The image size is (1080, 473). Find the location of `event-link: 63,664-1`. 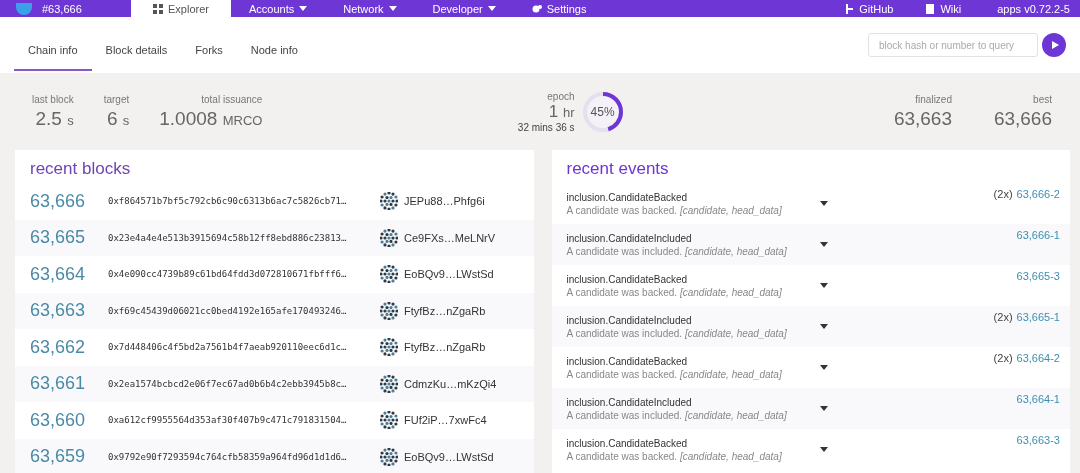

event-link: 63,664-1 is located at coordinates (1038, 399).